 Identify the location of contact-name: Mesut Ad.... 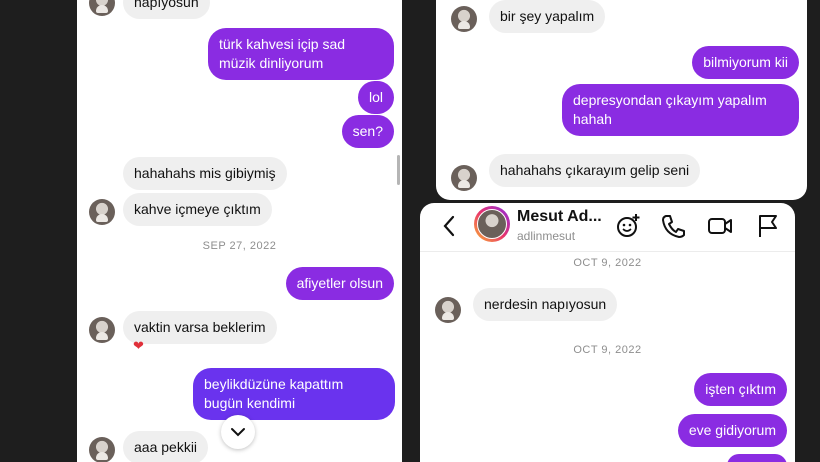
(559, 217).